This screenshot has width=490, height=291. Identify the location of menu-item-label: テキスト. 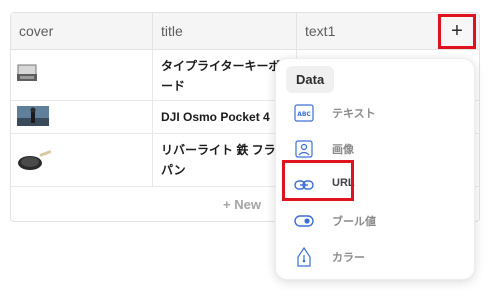
(354, 114).